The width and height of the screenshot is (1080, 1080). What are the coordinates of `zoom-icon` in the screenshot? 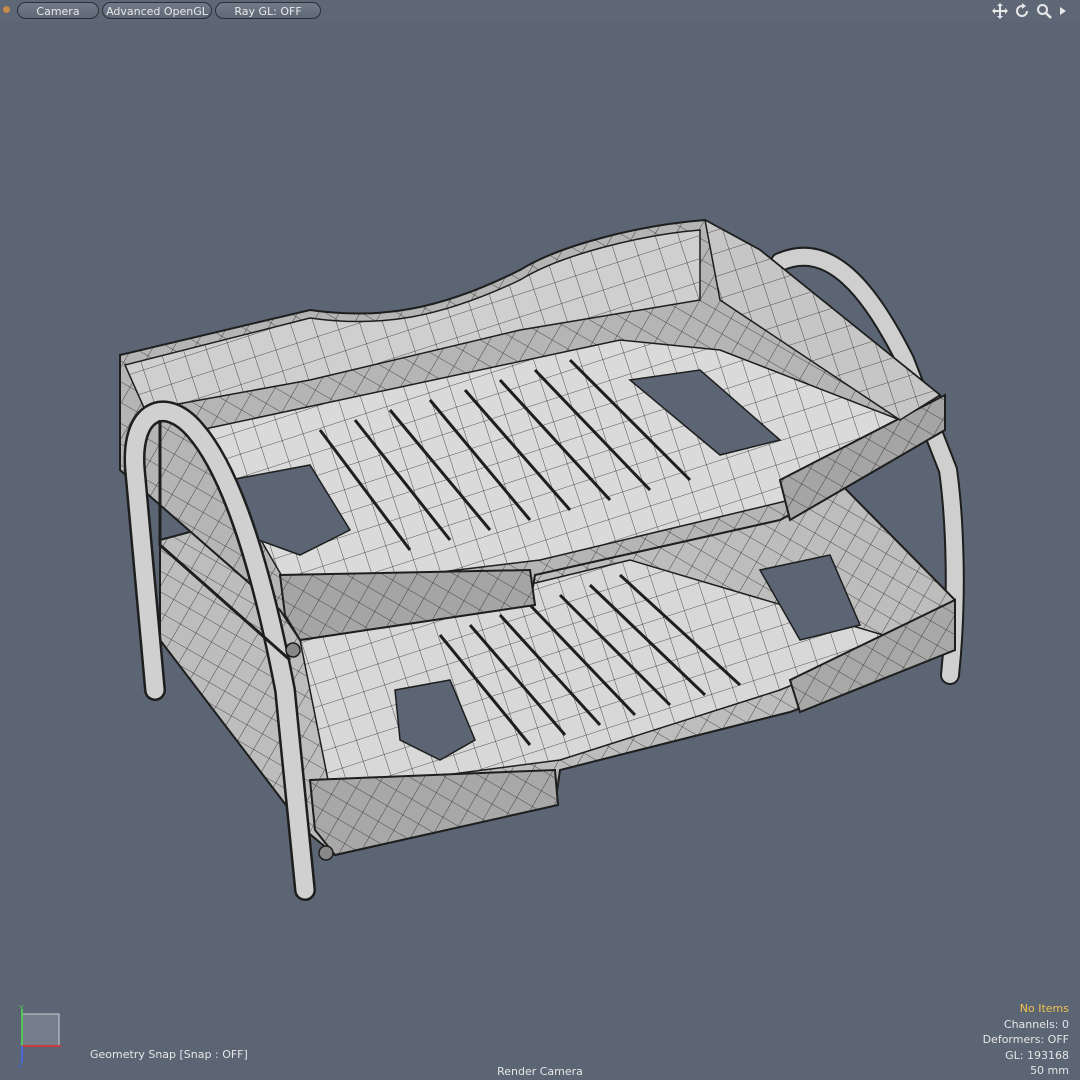 It's located at (1044, 11).